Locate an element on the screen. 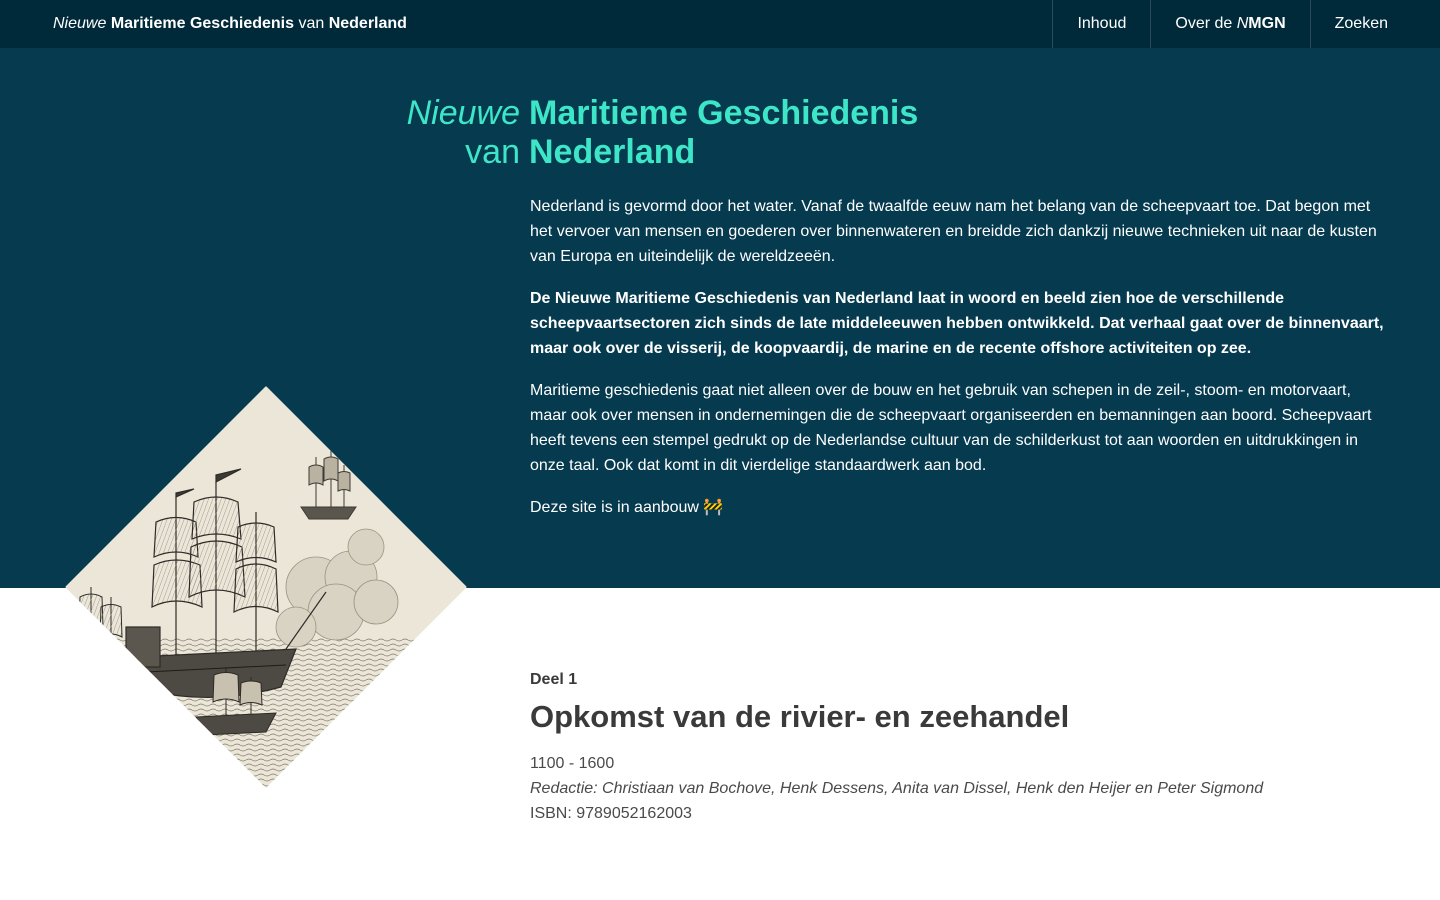 This screenshot has width=1440, height=900. volume-kicker: Deel 1 is located at coordinates (554, 679).